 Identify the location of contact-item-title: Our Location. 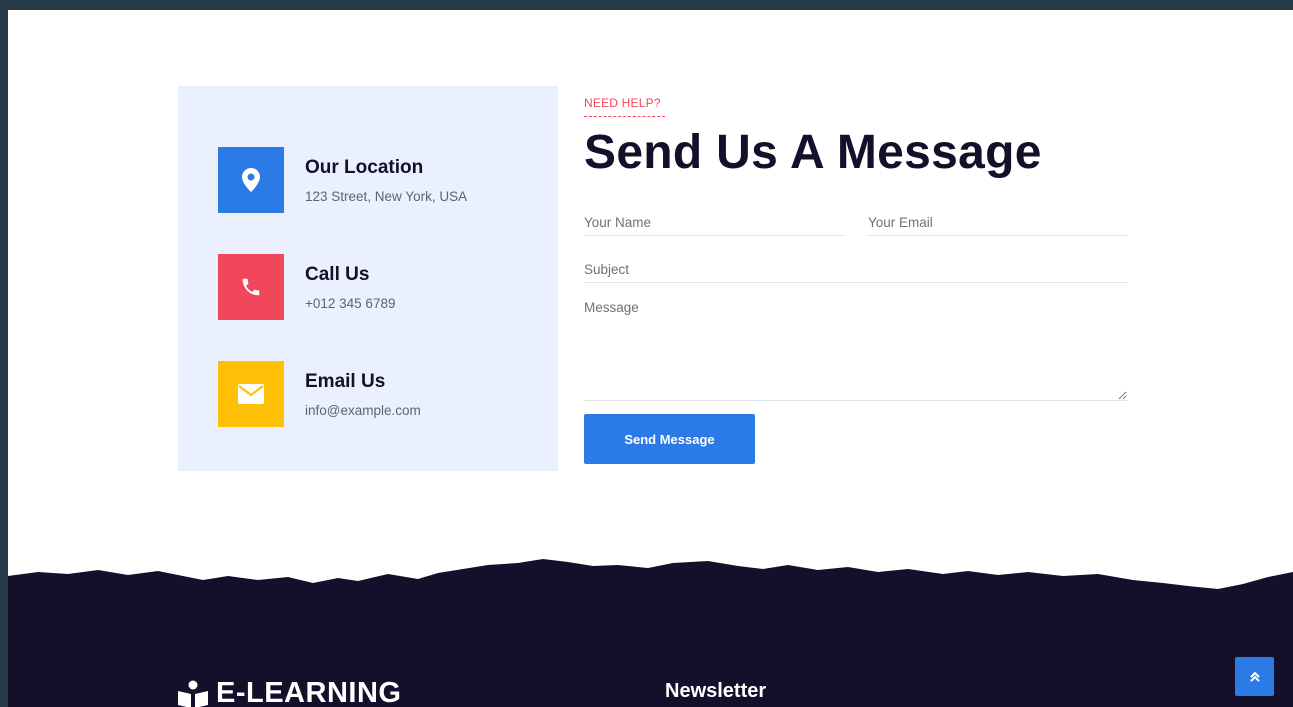
(364, 167).